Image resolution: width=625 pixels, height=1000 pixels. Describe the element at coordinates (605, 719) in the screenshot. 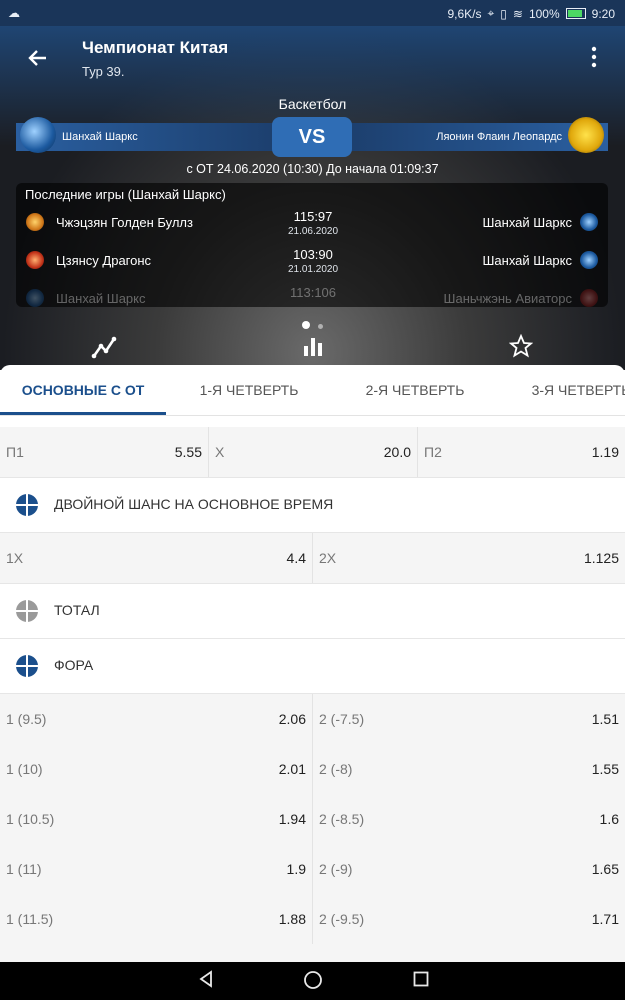

I see `outcome-odd: 1.51` at that location.